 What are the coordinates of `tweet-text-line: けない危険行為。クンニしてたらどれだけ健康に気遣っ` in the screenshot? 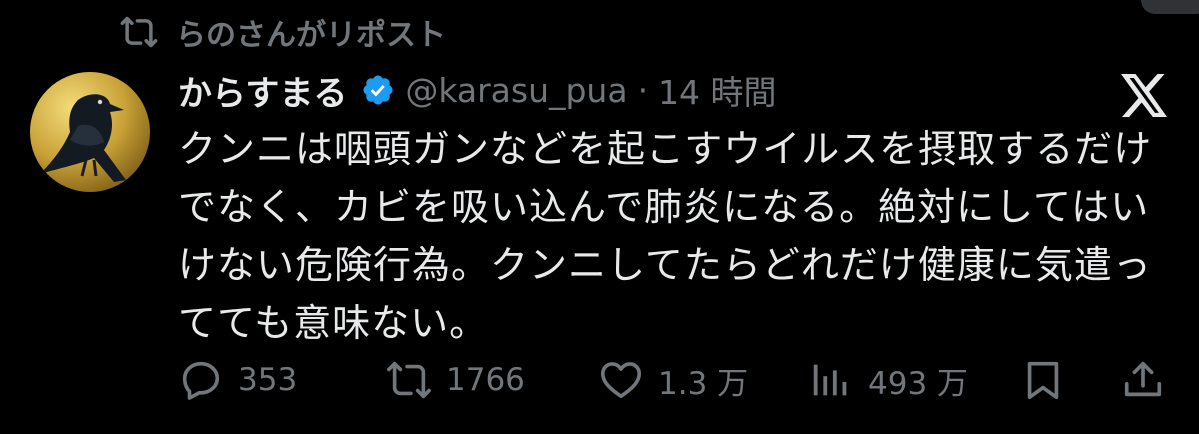 It's located at (665, 265).